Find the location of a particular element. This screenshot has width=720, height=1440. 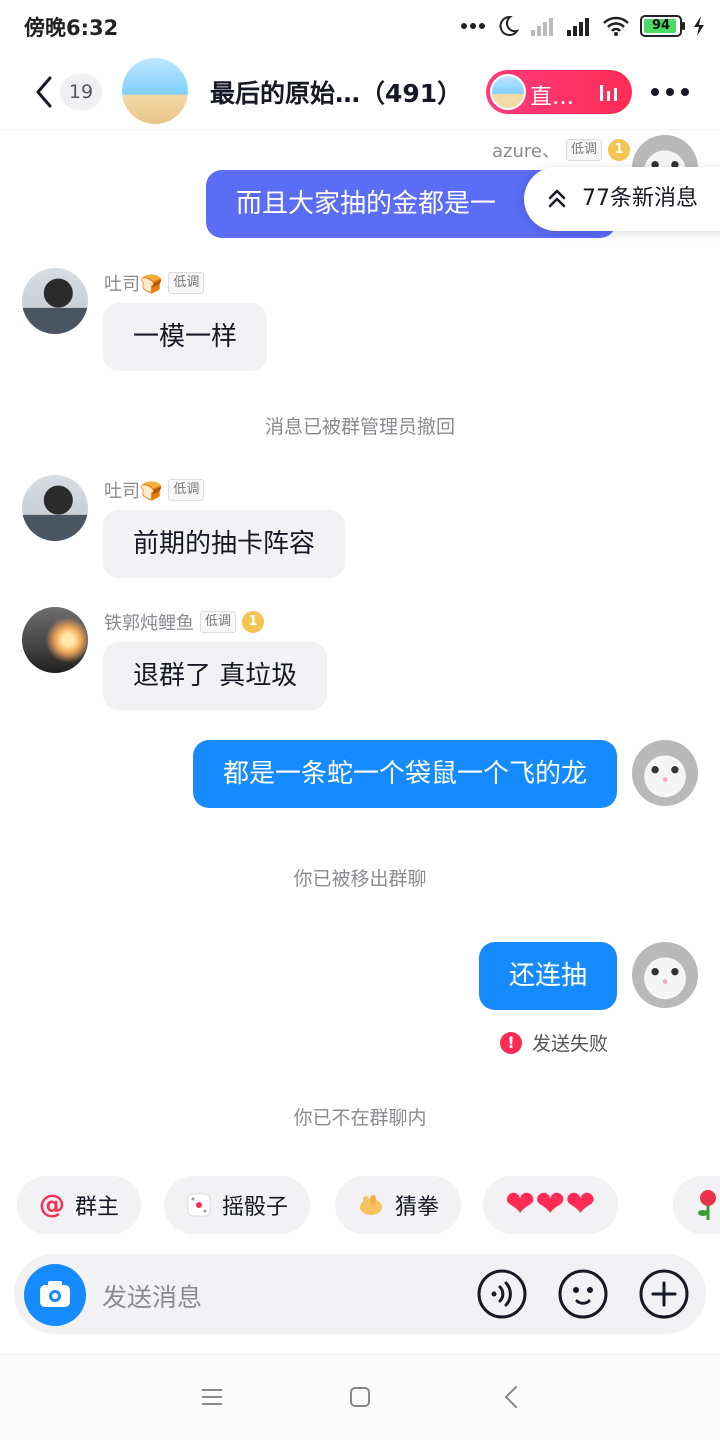

fist-icon is located at coordinates (371, 1205).